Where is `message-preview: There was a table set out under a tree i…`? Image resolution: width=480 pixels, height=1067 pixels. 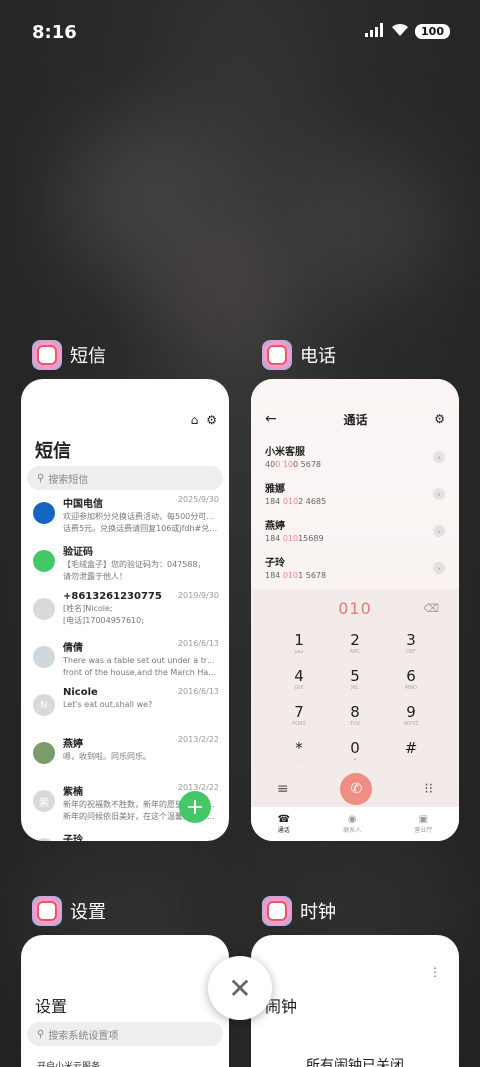
message-preview: There was a table set out under a tree i… is located at coordinates (141, 660).